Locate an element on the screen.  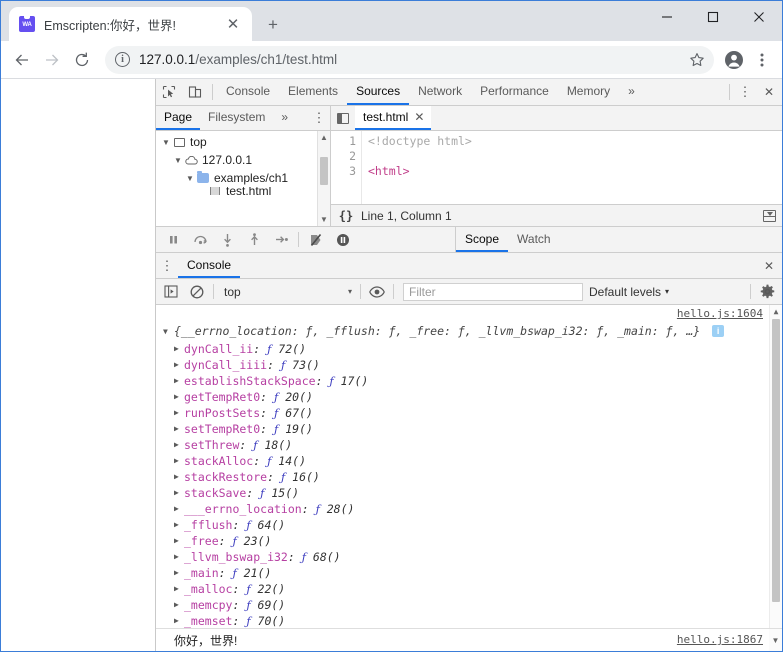
object-property-row: ▶ setTempRet0: ƒ 19() is located at coordinates (462, 429).